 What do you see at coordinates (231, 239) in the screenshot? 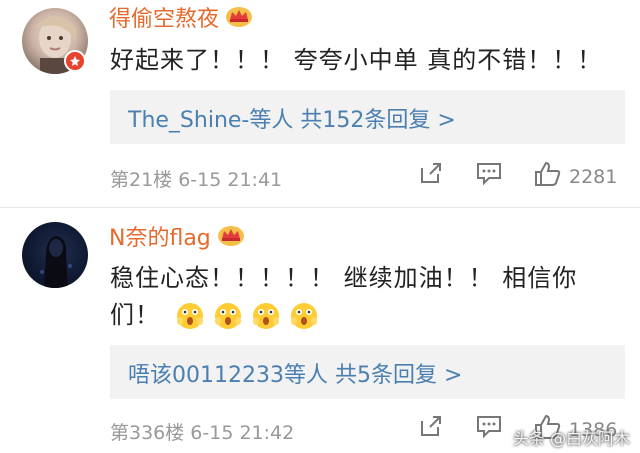
I see `crown-icon` at bounding box center [231, 239].